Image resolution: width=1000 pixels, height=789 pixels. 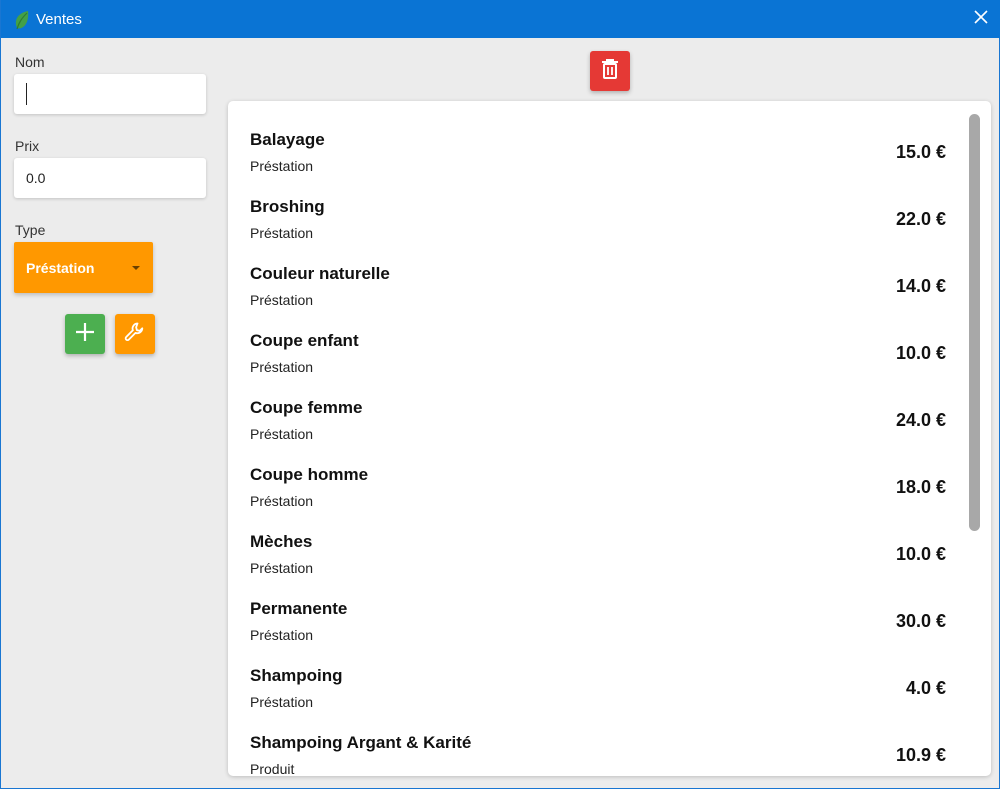 I want to click on item-price: 4.0 €, so click(x=925, y=688).